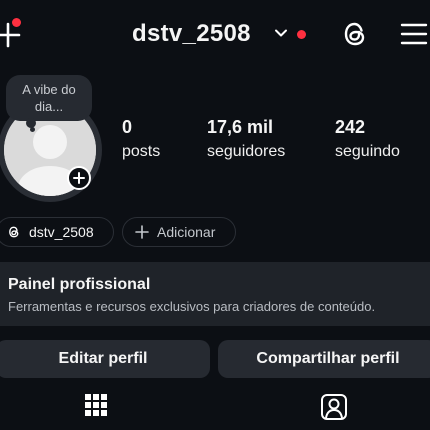  What do you see at coordinates (215, 294) in the screenshot?
I see `professional-dashboard` at bounding box center [215, 294].